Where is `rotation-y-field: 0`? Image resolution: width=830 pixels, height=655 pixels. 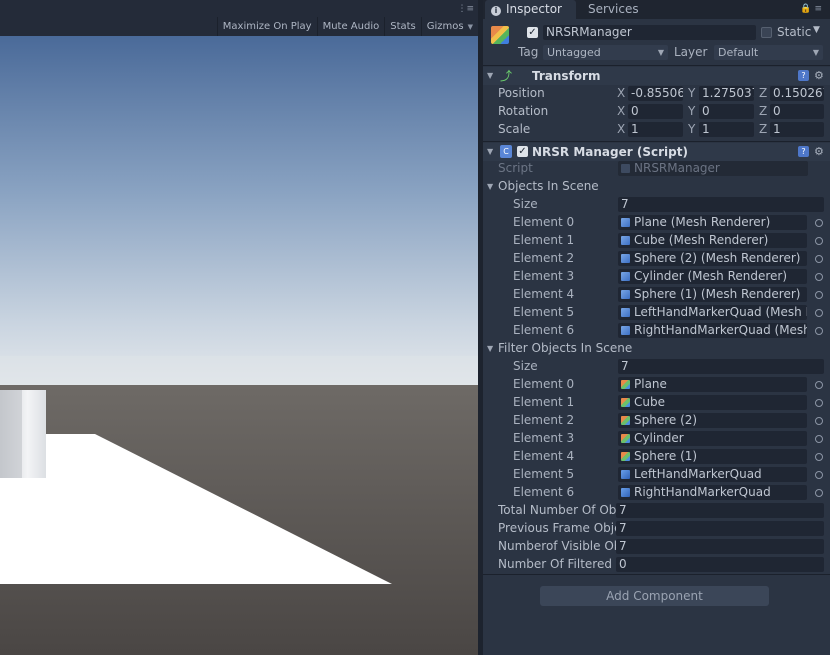 rotation-y-field: 0 is located at coordinates (726, 111).